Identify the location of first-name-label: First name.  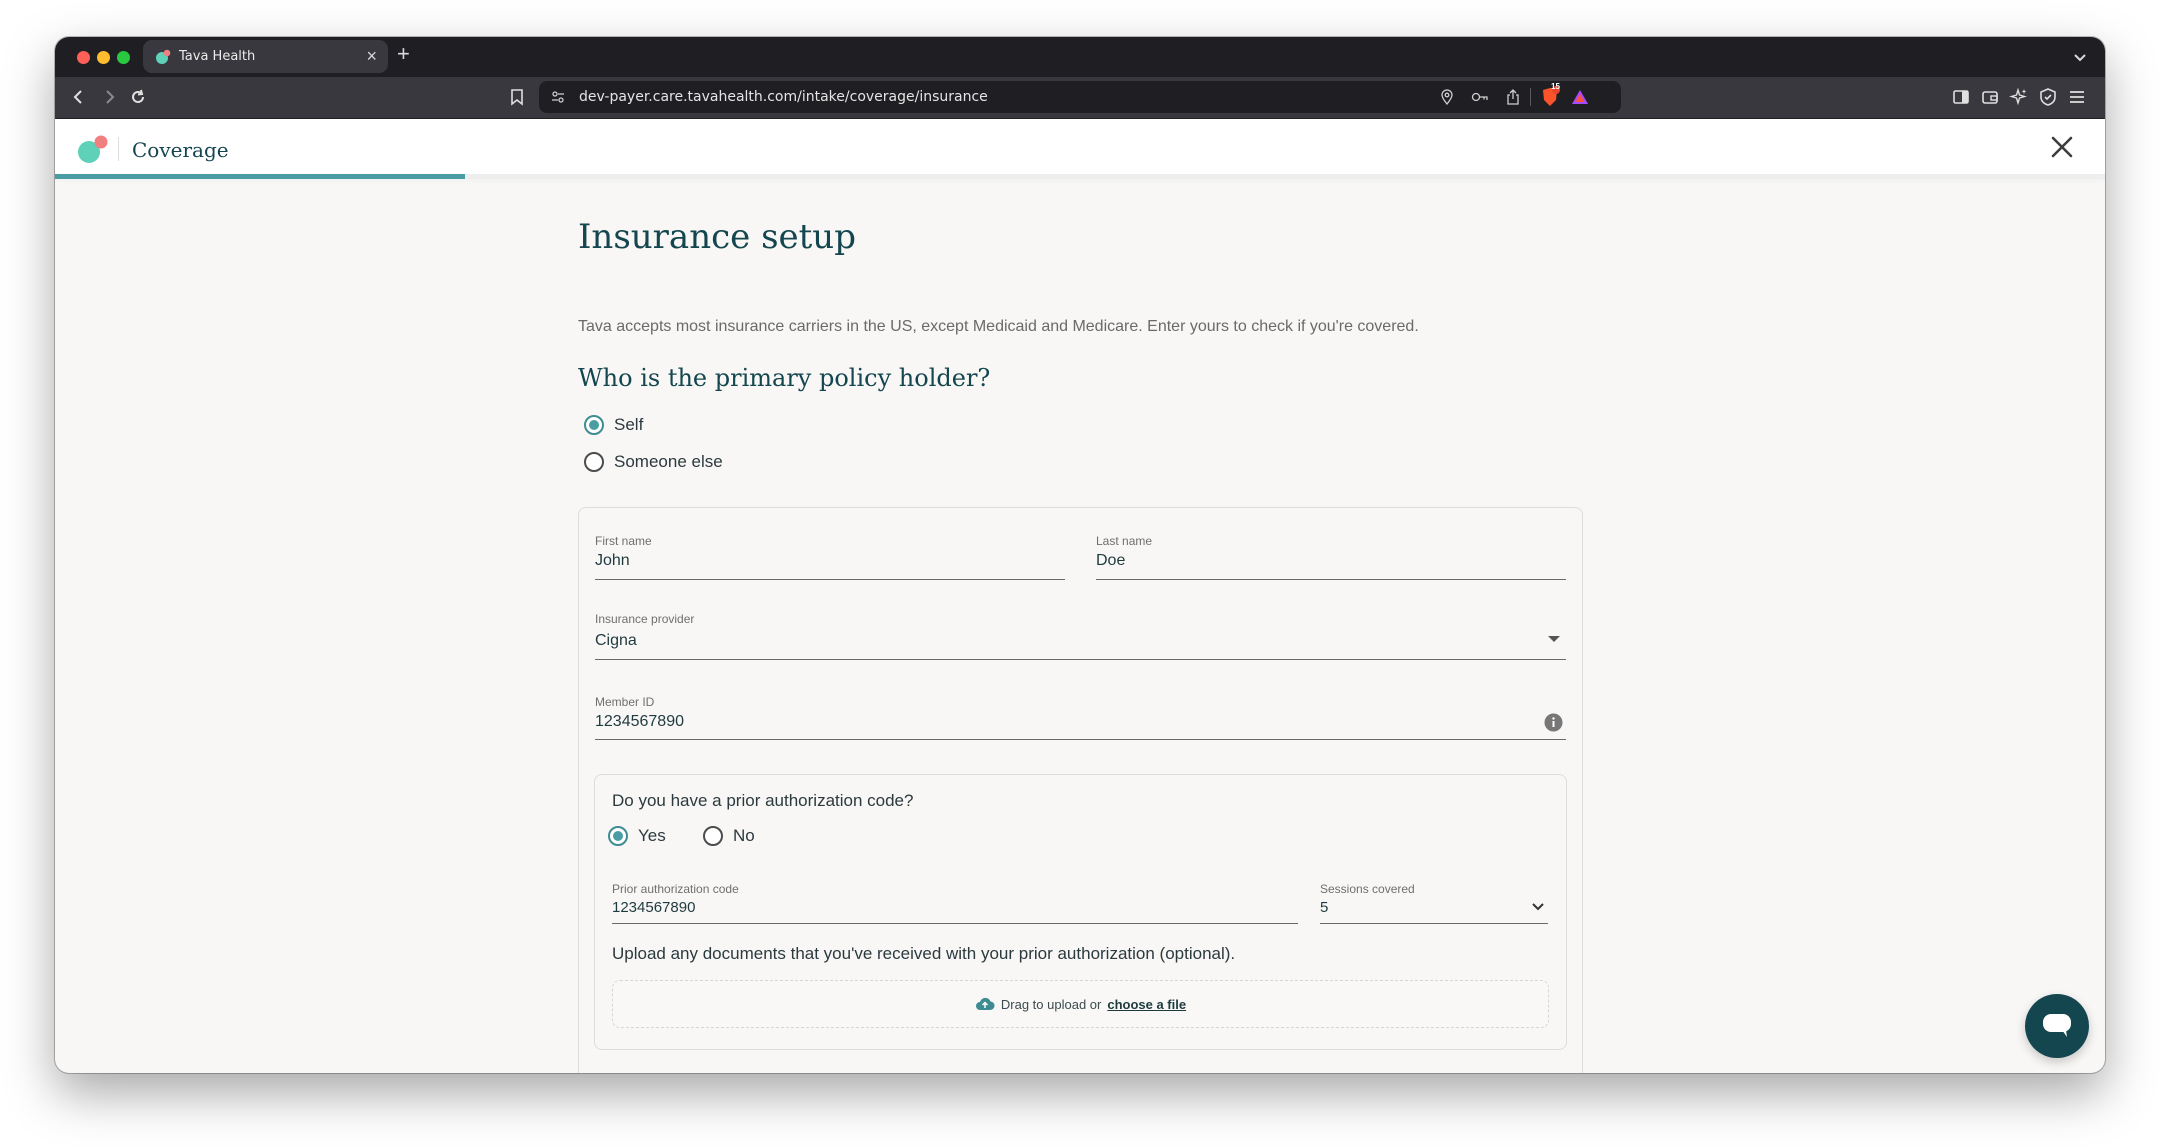
(623, 541).